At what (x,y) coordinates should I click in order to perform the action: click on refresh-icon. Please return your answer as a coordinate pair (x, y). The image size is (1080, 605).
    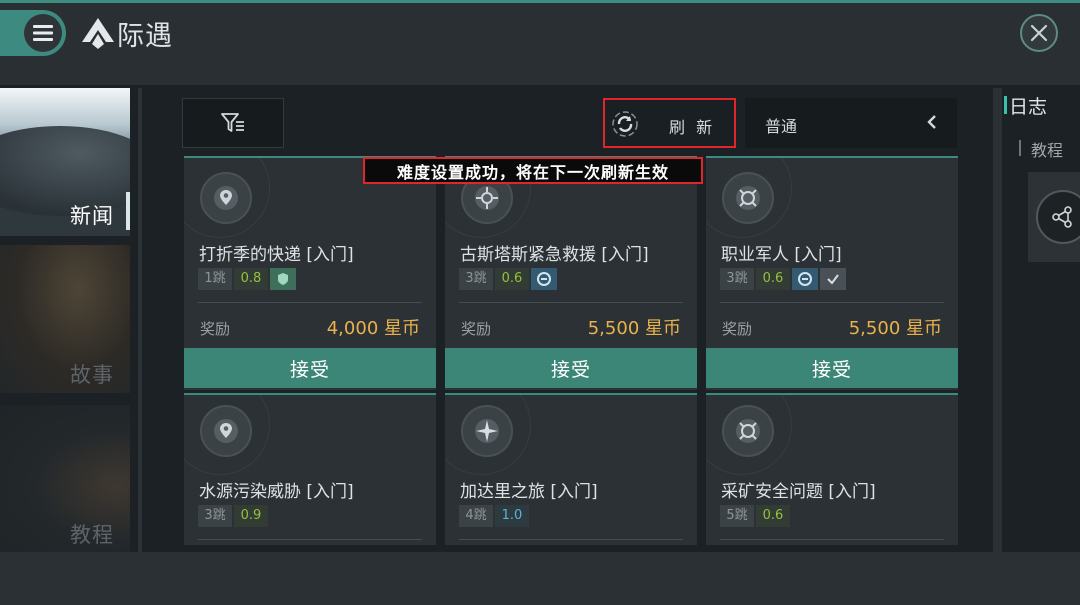
    Looking at the image, I should click on (625, 124).